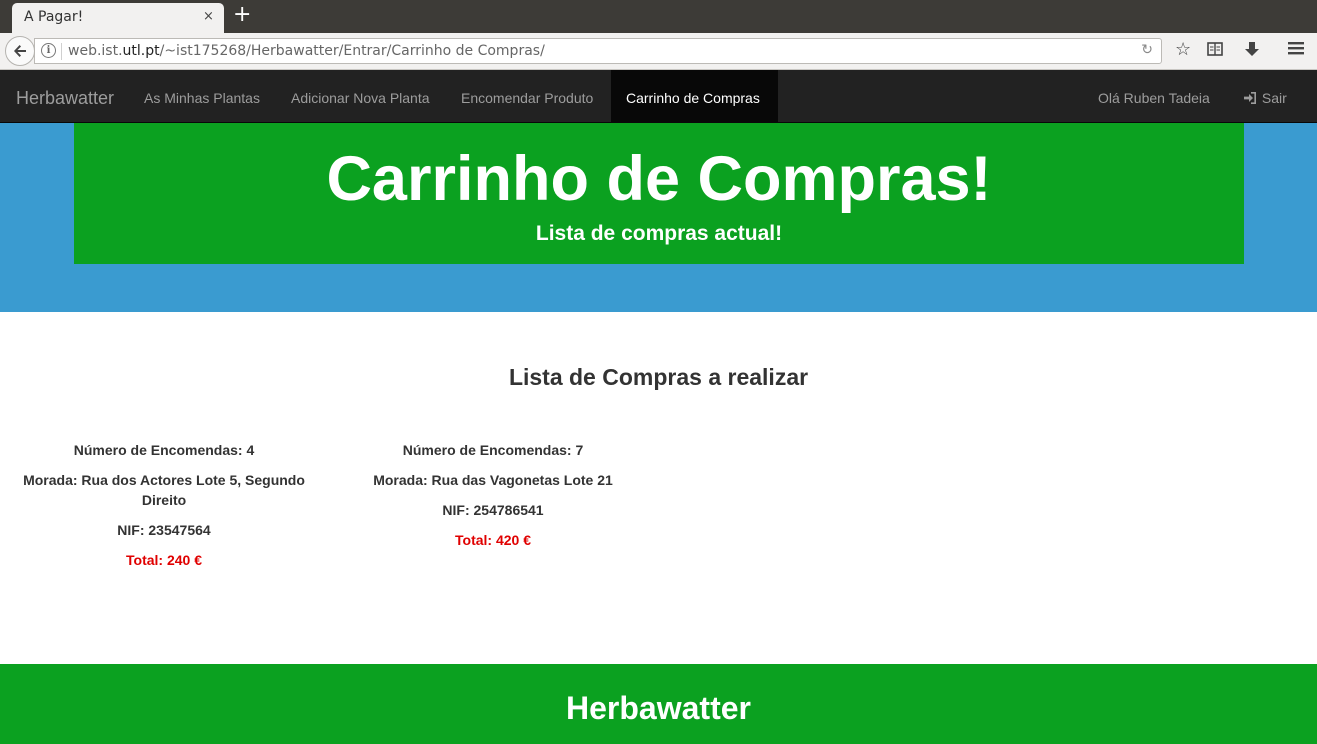  What do you see at coordinates (493, 510) in the screenshot?
I see `order-nif: NIF: 254786541` at bounding box center [493, 510].